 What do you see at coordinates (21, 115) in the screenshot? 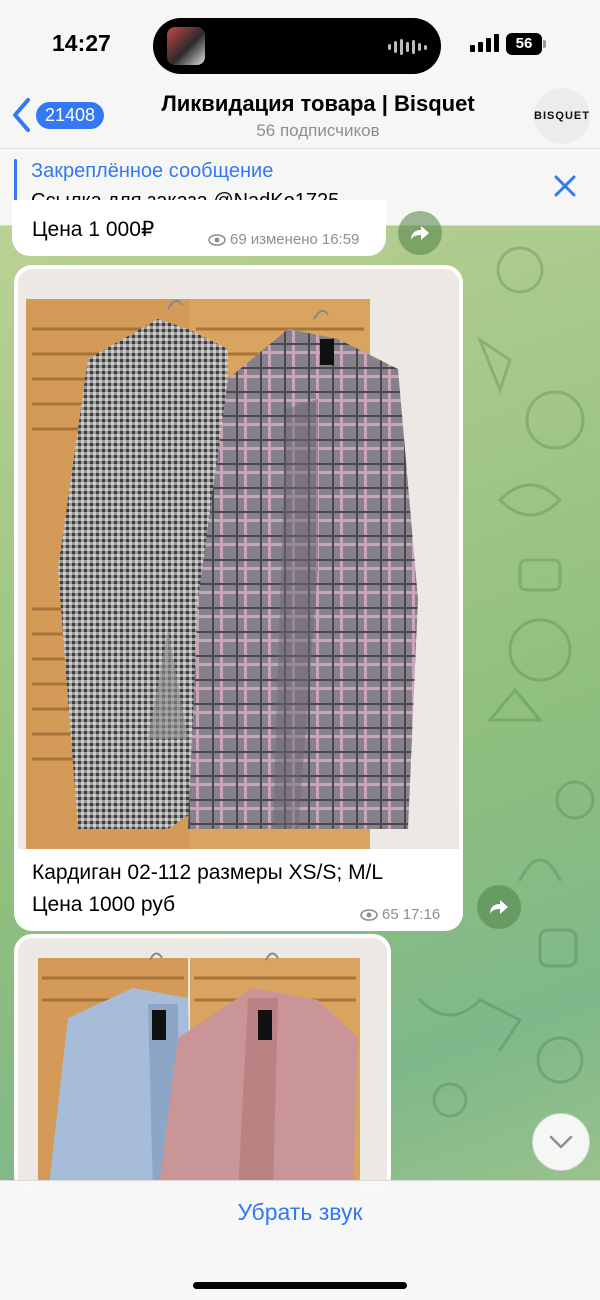
I see `chevron-left-icon` at bounding box center [21, 115].